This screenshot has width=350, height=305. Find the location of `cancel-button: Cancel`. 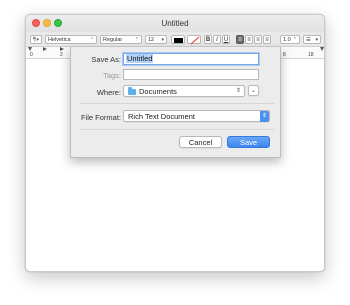

cancel-button: Cancel is located at coordinates (200, 142).